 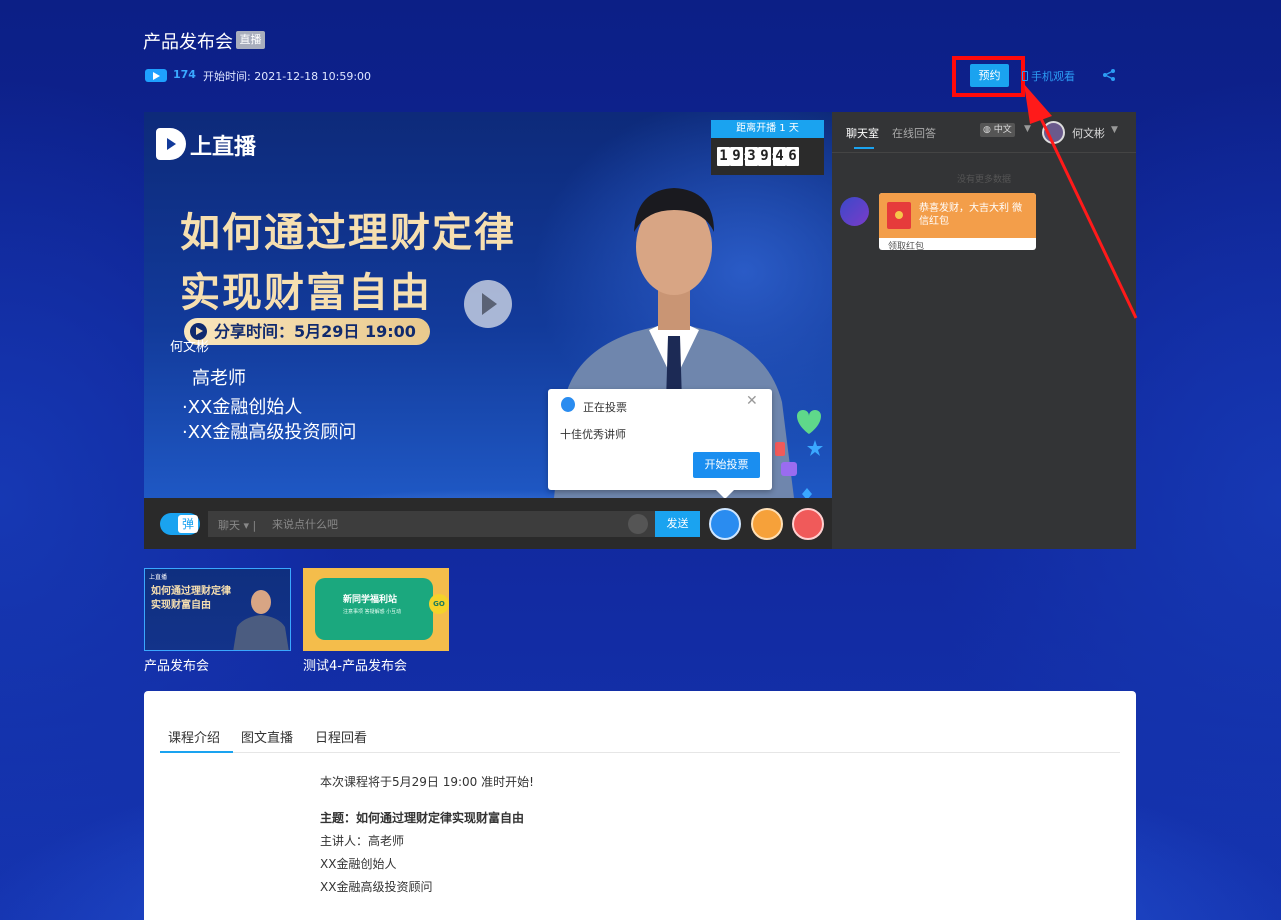 I want to click on countdown-label: 距离开播 1 天, so click(x=767, y=129).